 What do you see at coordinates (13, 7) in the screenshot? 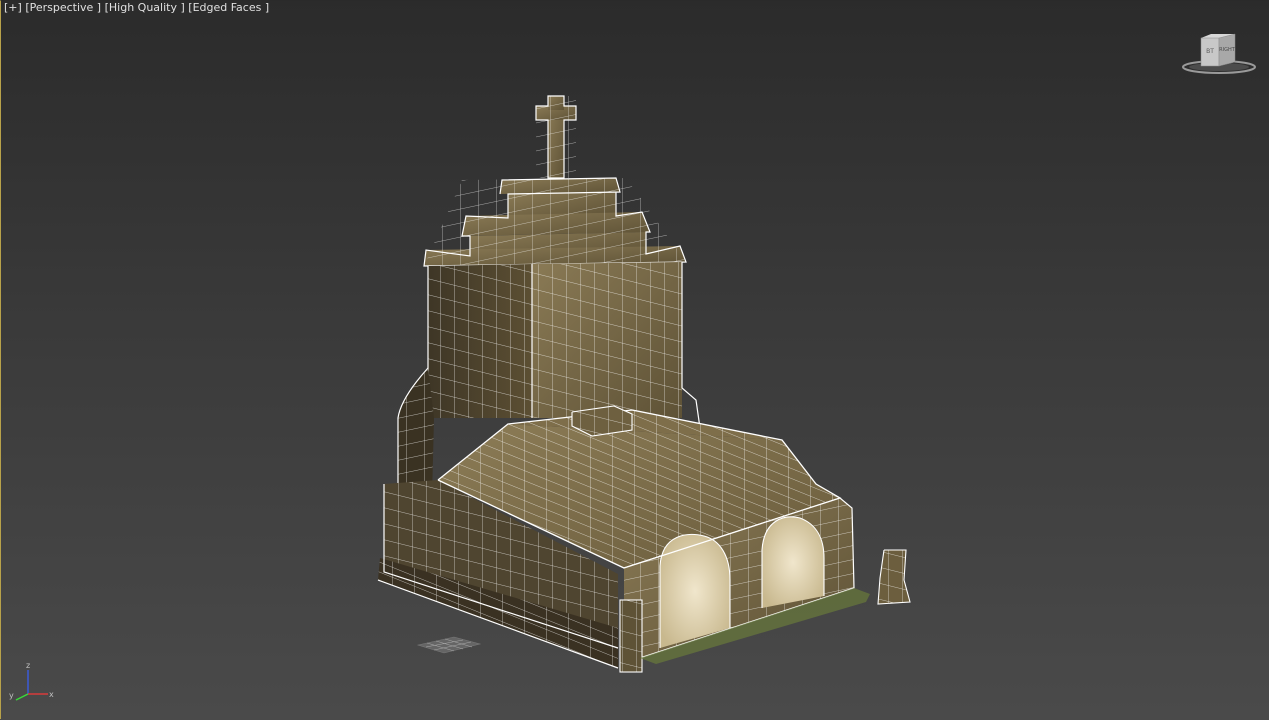
I see `general-viewport-menu: [+]` at bounding box center [13, 7].